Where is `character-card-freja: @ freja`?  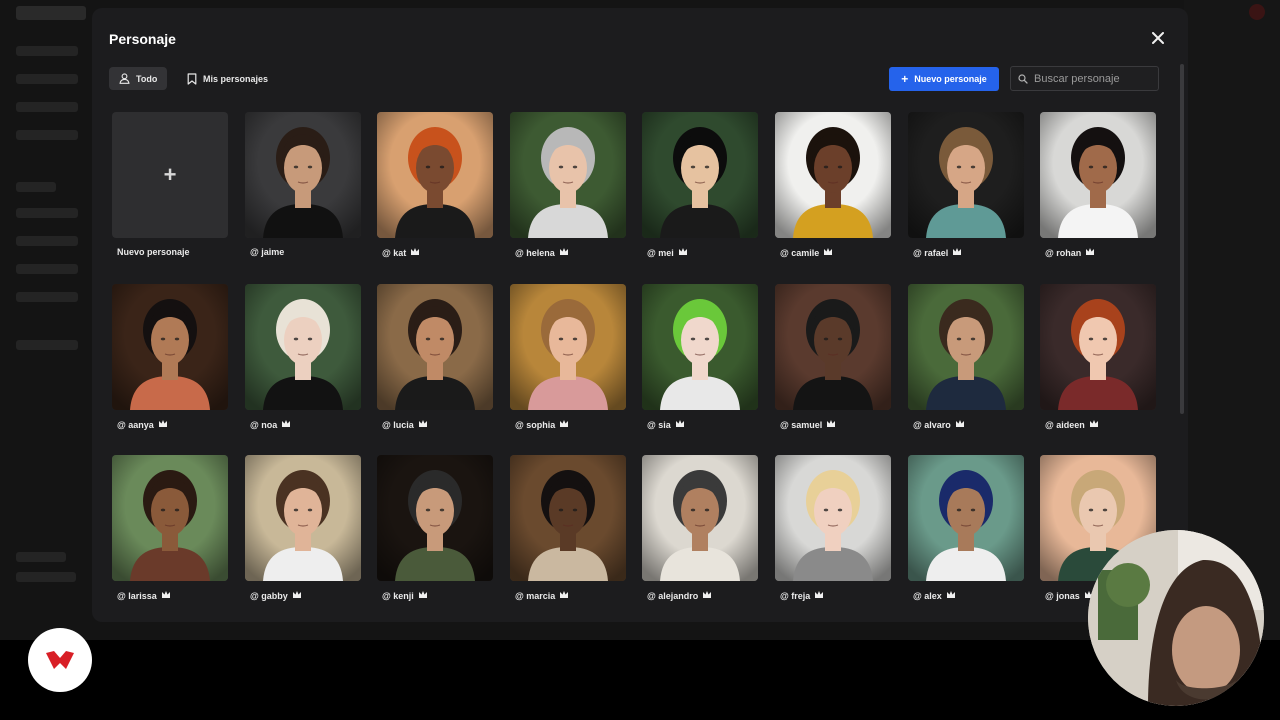
character-card-freja: @ freja is located at coordinates (833, 538).